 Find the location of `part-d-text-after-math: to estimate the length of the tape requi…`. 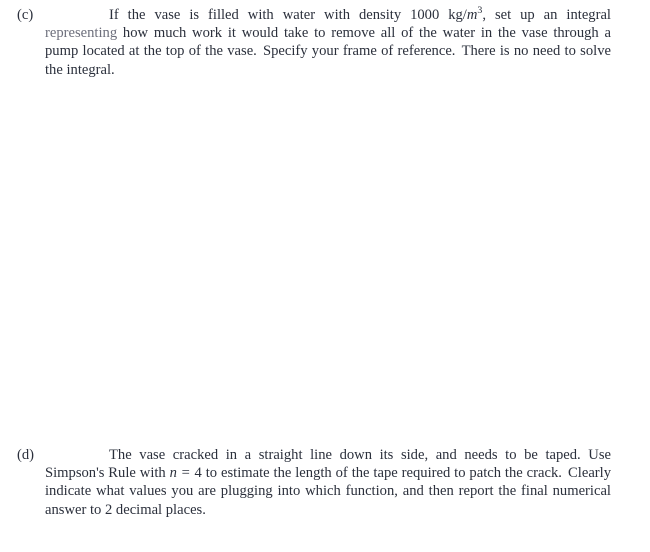

part-d-text-after-math: to estimate the length of the tape requi… is located at coordinates (383, 473).